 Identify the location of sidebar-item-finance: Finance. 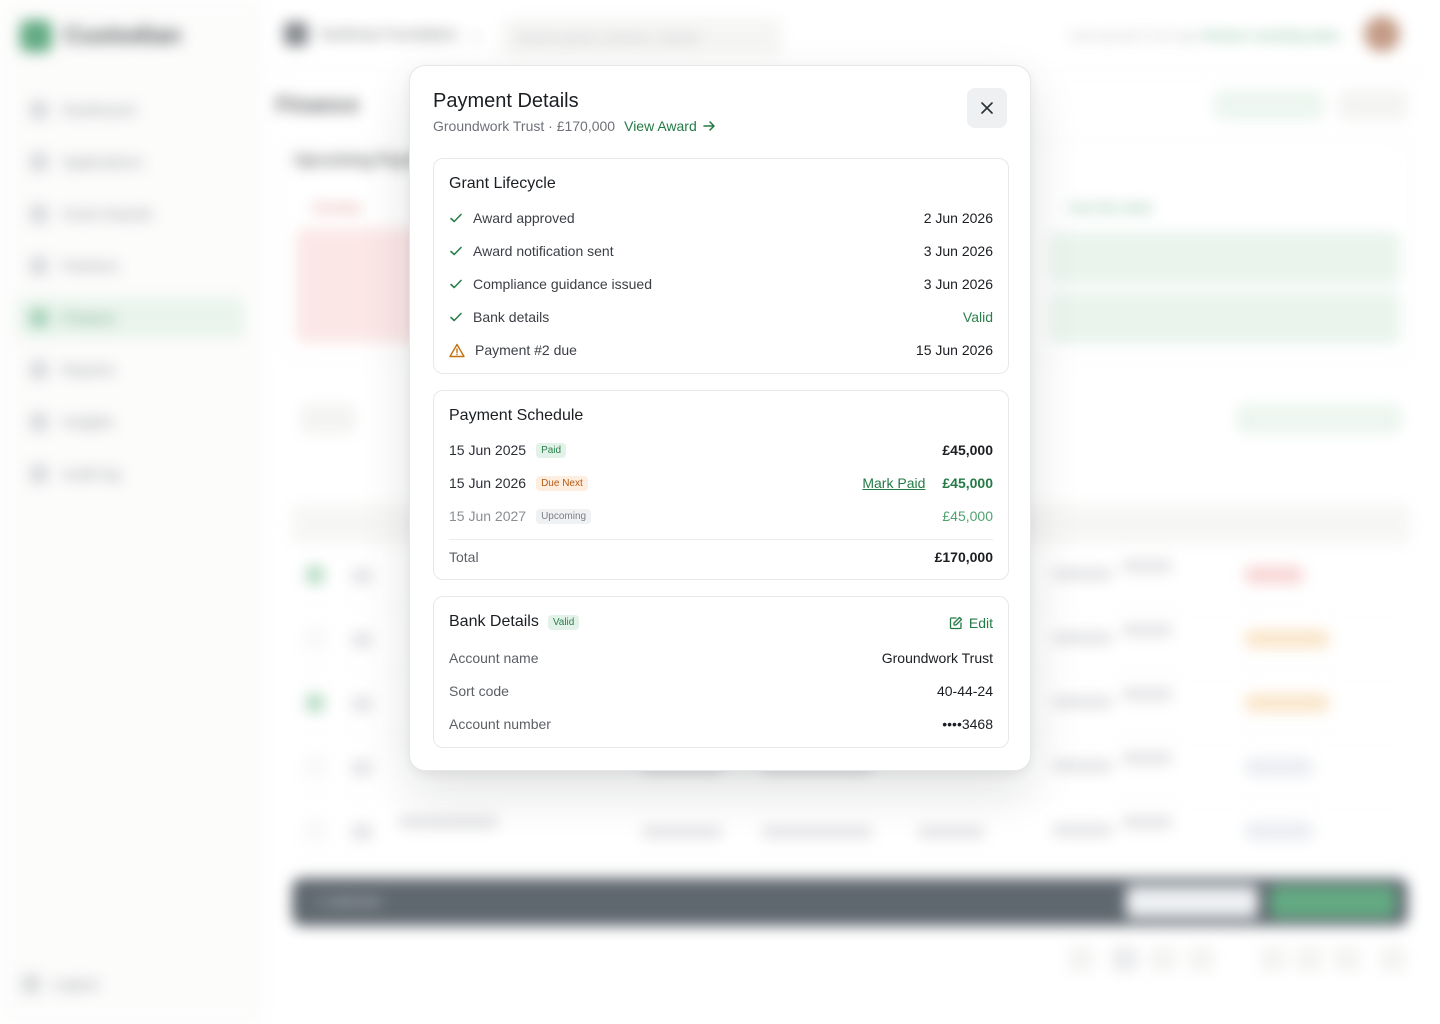
(131, 318).